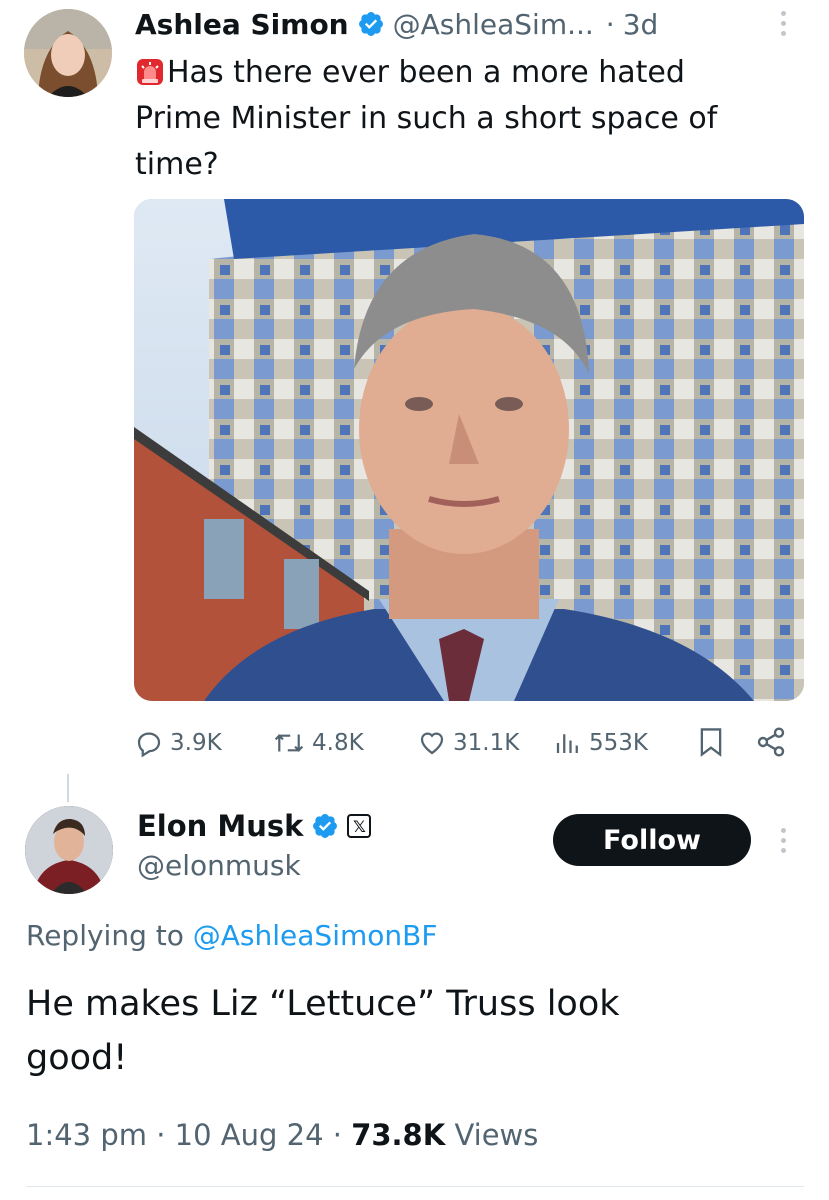 This screenshot has height=1200, width=829. What do you see at coordinates (486, 743) in the screenshot?
I see `like-count: 31.1K` at bounding box center [486, 743].